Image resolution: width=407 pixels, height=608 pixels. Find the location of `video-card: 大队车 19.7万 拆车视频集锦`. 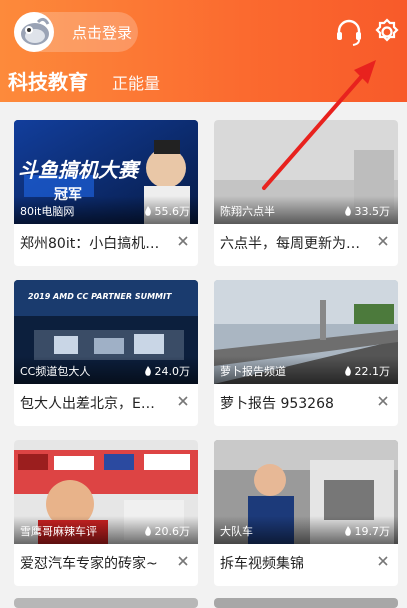

video-card: 大队车 19.7万 拆车视频集锦 is located at coordinates (306, 513).